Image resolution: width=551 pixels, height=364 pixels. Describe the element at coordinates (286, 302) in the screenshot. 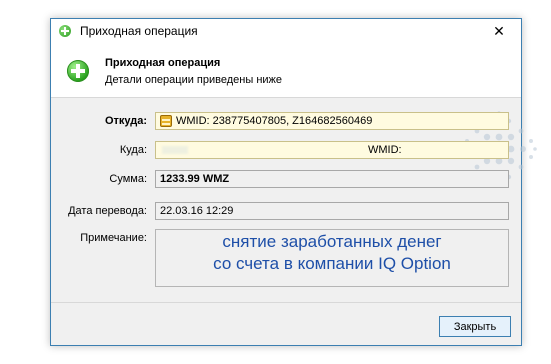

I see `footer-divider` at that location.